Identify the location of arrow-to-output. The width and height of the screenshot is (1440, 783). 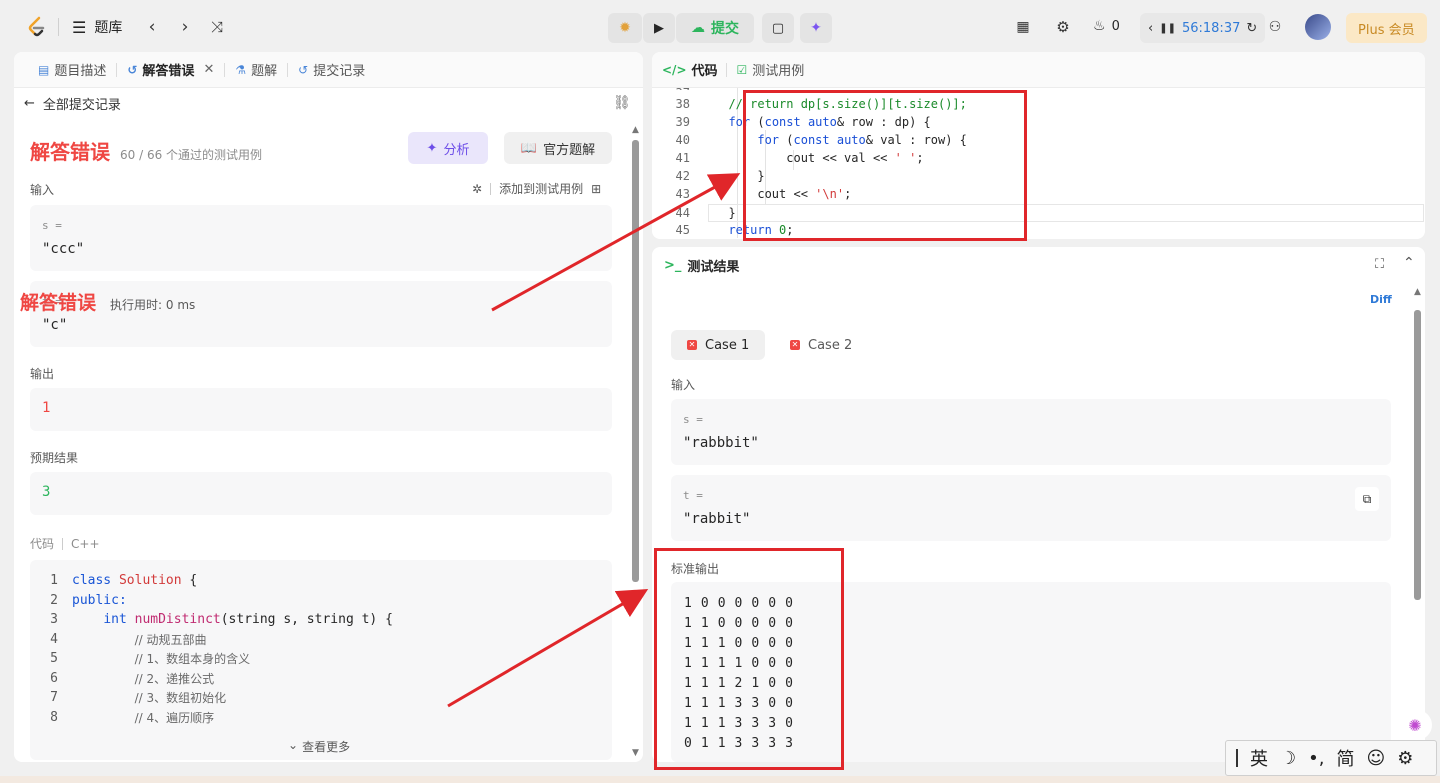
(548, 648).